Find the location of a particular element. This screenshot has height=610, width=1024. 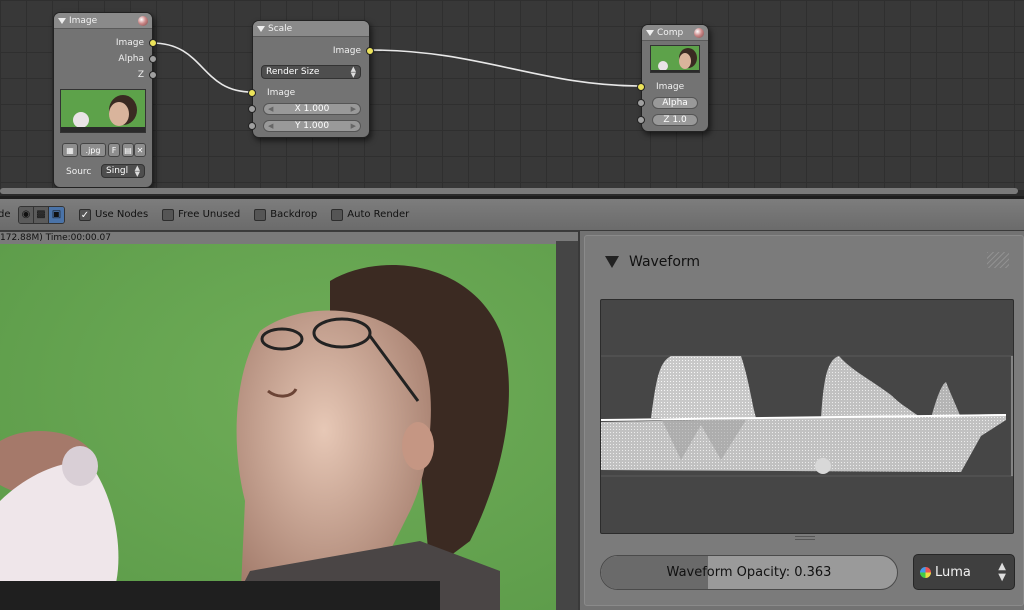

image-output-socket is located at coordinates (153, 43).